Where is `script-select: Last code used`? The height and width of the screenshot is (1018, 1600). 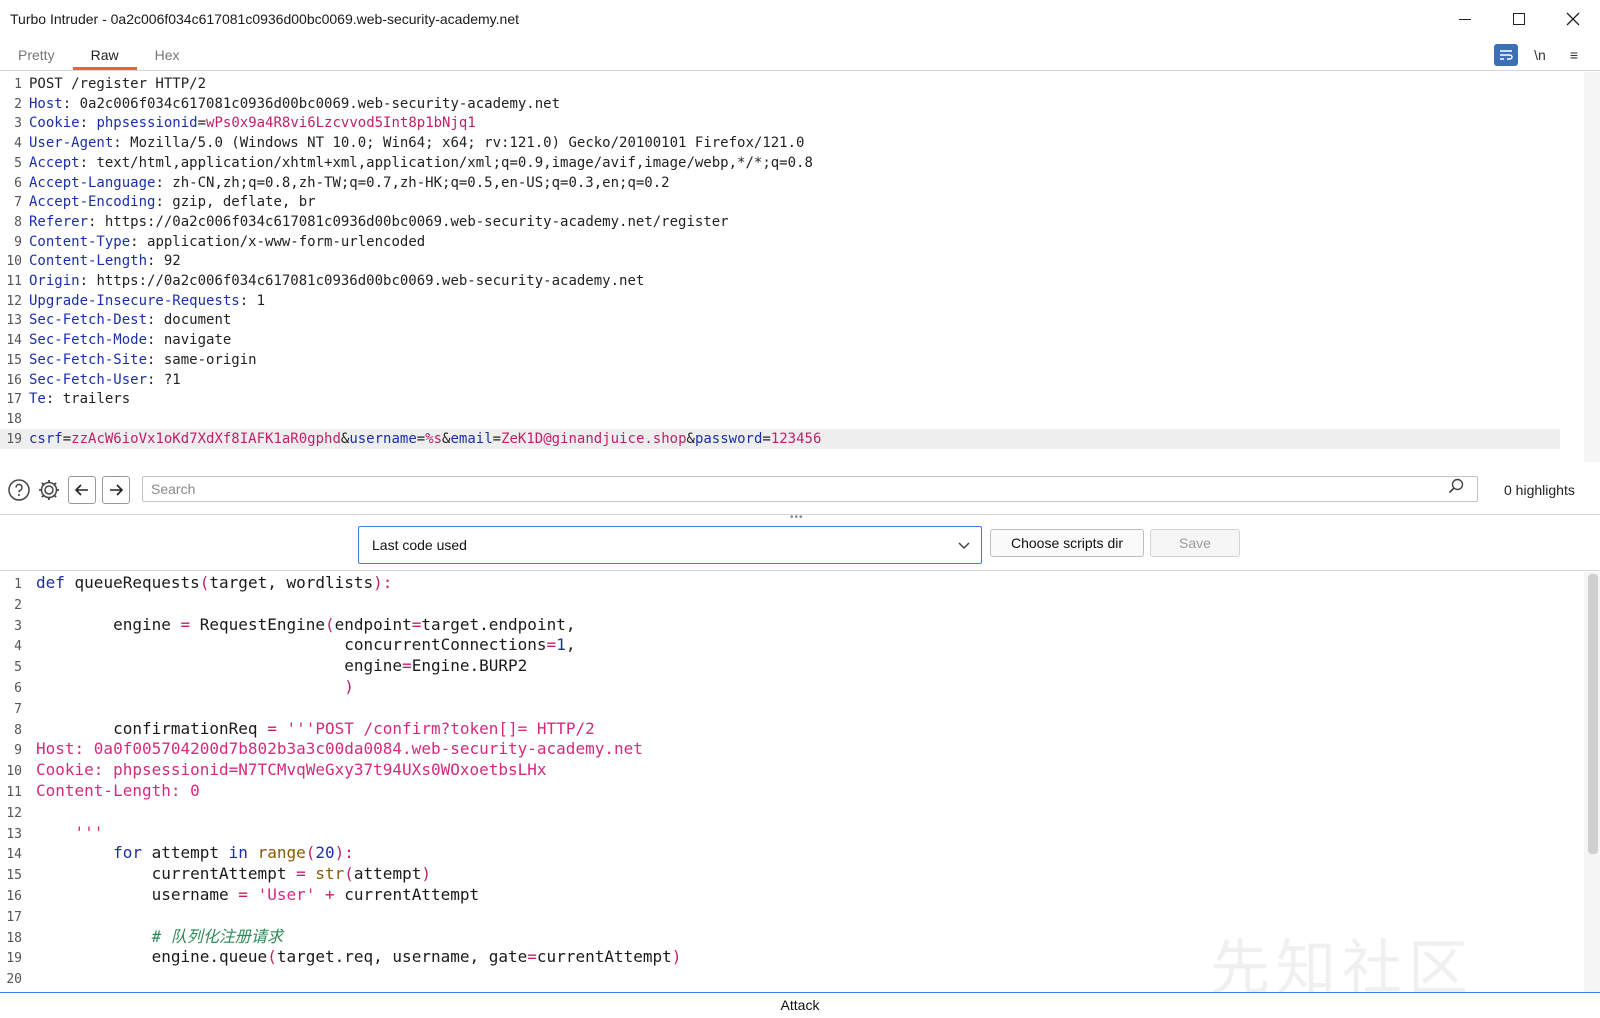 script-select: Last code used is located at coordinates (670, 545).